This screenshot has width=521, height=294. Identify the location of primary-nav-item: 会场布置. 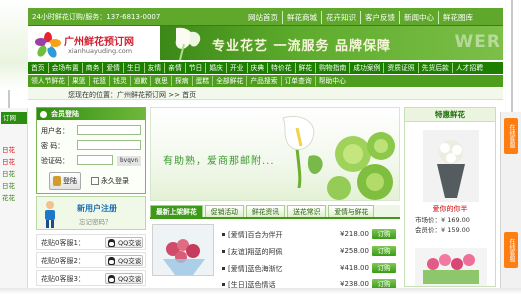
(66, 68).